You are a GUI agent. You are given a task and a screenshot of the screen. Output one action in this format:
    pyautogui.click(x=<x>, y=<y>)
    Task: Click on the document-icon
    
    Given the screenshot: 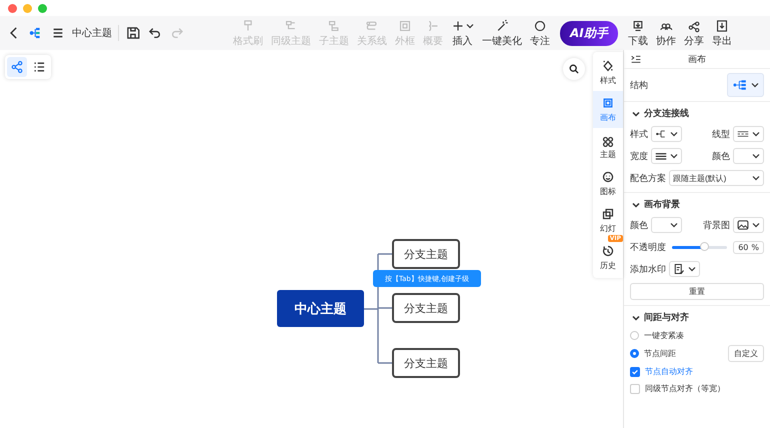 What is the action you would take?
    pyautogui.click(x=679, y=269)
    